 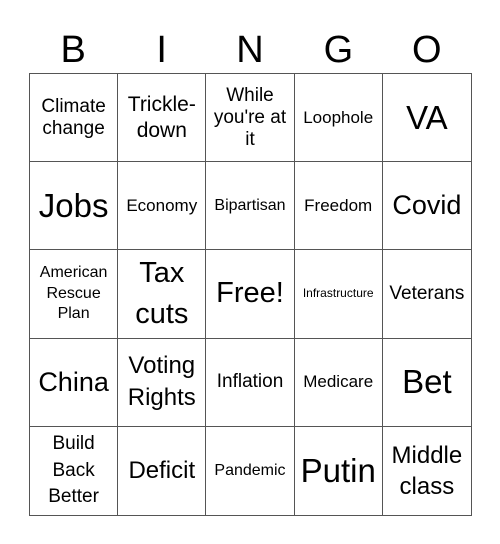 What do you see at coordinates (338, 118) in the screenshot?
I see `bingo-cell: Loophole` at bounding box center [338, 118].